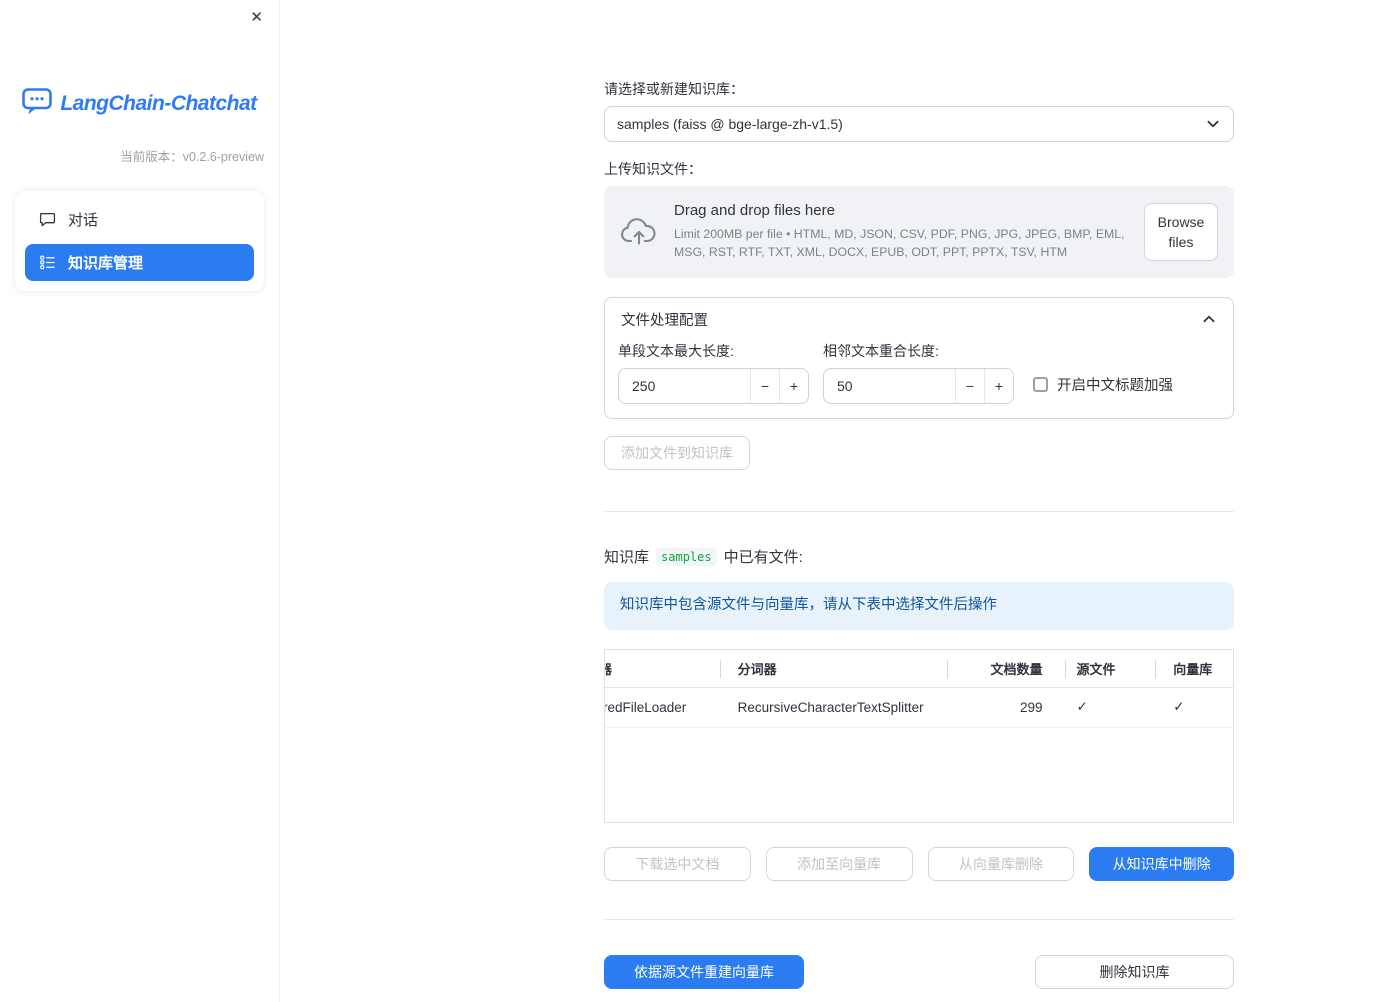 The width and height of the screenshot is (1380, 1002). I want to click on cell-value: 299, so click(1031, 707).